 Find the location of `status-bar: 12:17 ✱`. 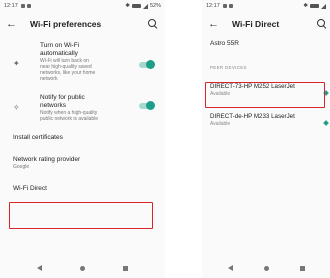

status-bar: 12:17 ✱ is located at coordinates (266, 6).